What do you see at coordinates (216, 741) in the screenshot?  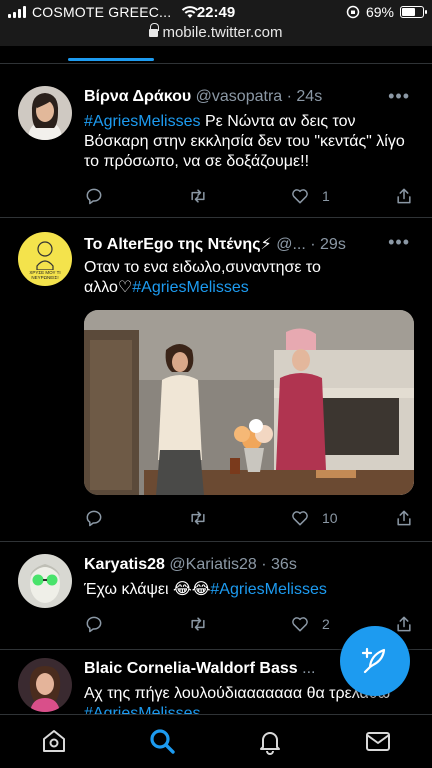 I see `bottom-navigation` at bounding box center [216, 741].